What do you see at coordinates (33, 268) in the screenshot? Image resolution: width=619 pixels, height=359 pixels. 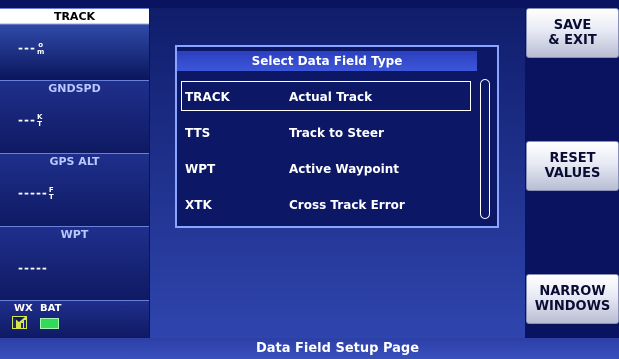 I see `field-value: -----` at bounding box center [33, 268].